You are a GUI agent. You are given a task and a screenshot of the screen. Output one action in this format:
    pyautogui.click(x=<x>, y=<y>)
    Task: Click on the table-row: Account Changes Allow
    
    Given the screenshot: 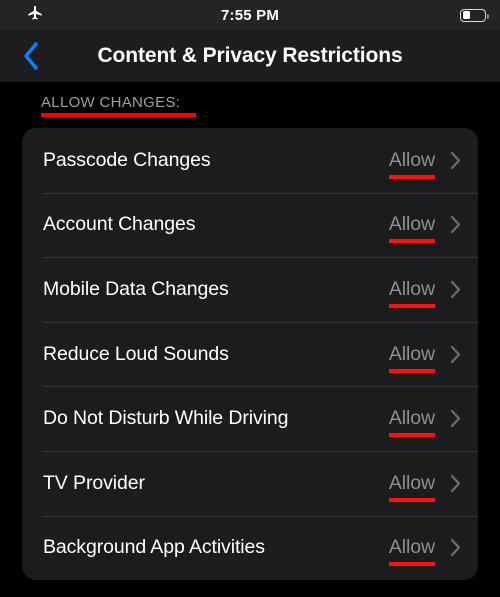 What is the action you would take?
    pyautogui.click(x=250, y=225)
    